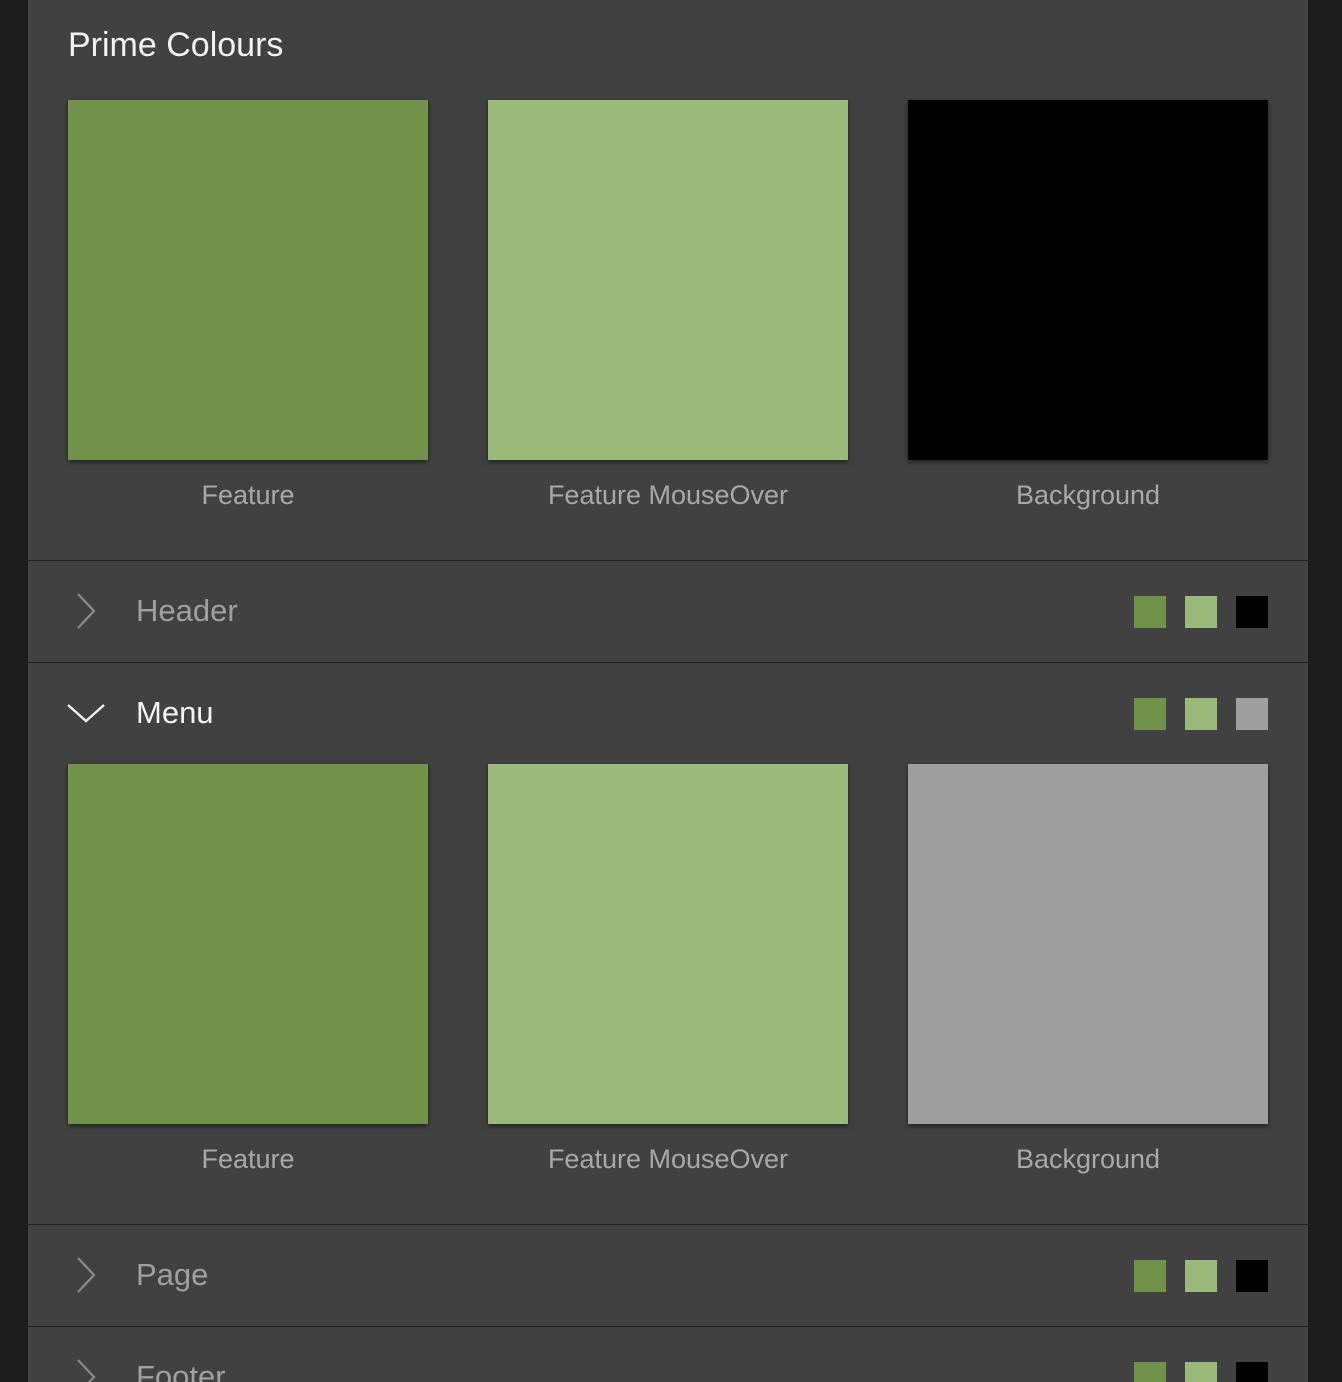  Describe the element at coordinates (175, 712) in the screenshot. I see `section-label-menu: Menu` at that location.